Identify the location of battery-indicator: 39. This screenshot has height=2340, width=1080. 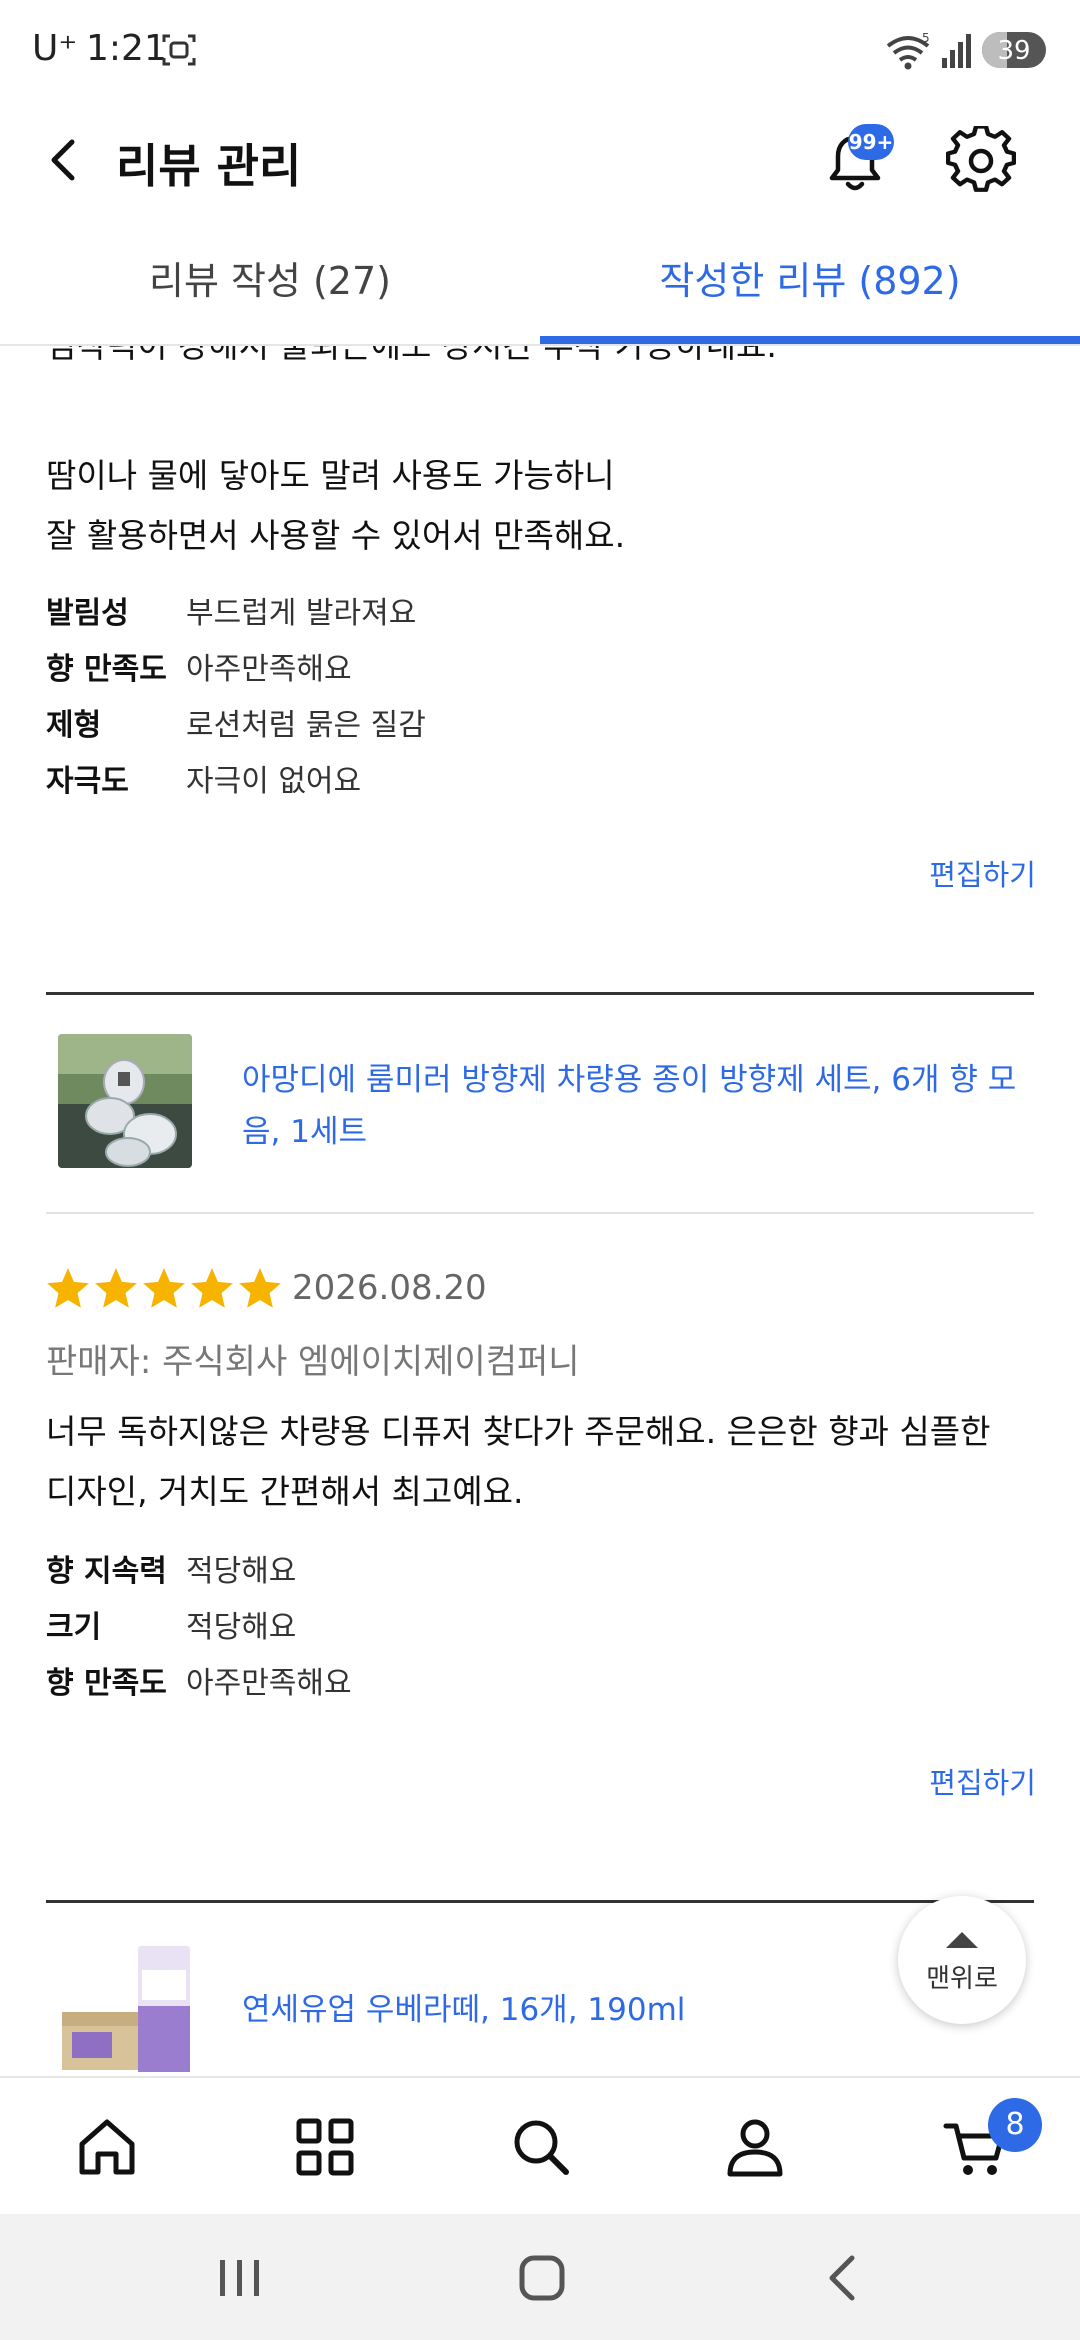
(1014, 50).